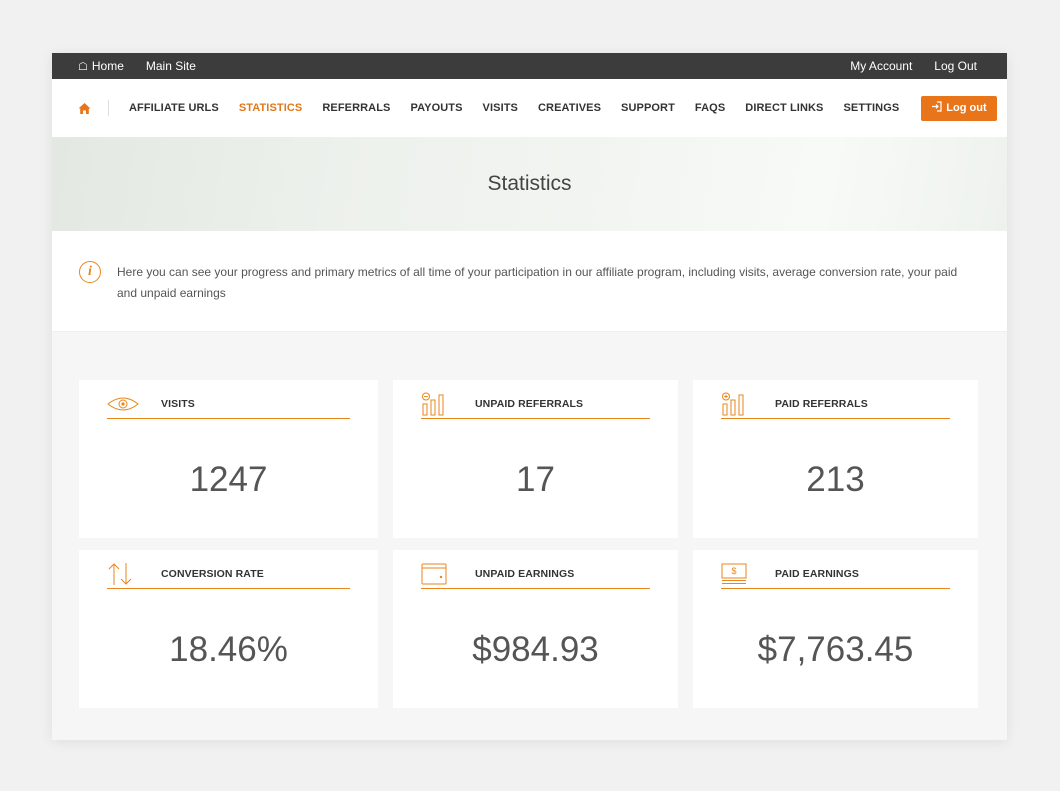 Image resolution: width=1060 pixels, height=791 pixels. What do you see at coordinates (966, 108) in the screenshot?
I see `logout-label: Log out` at bounding box center [966, 108].